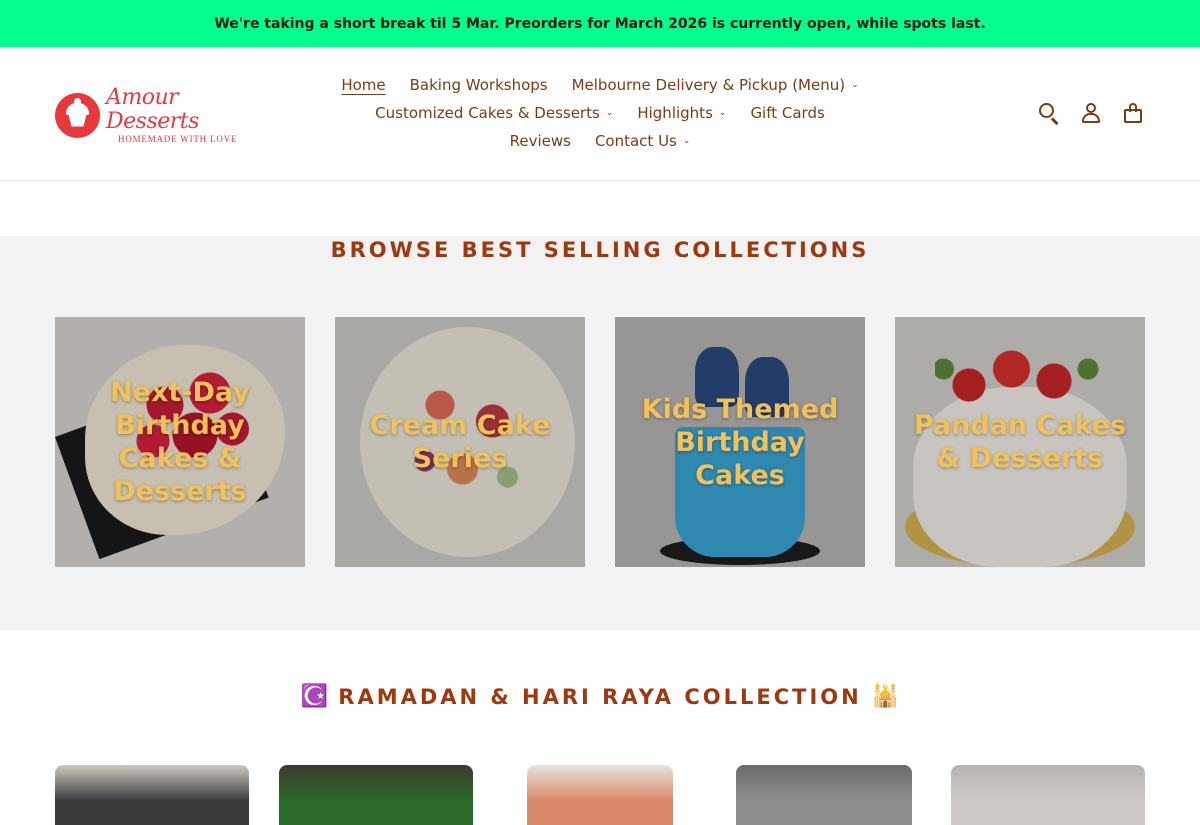 The width and height of the screenshot is (1200, 825). I want to click on nav-item-reviews: Reviews, so click(540, 141).